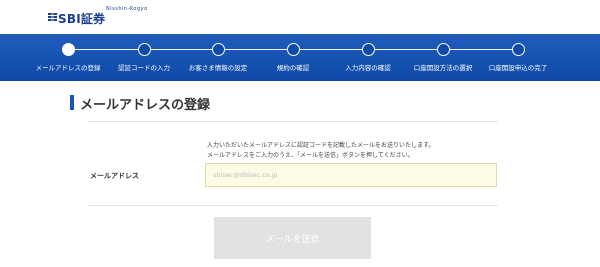 This screenshot has height=267, width=600. Describe the element at coordinates (127, 9) in the screenshot. I see `logo-subtext: Nisshin-Kogyo` at that location.